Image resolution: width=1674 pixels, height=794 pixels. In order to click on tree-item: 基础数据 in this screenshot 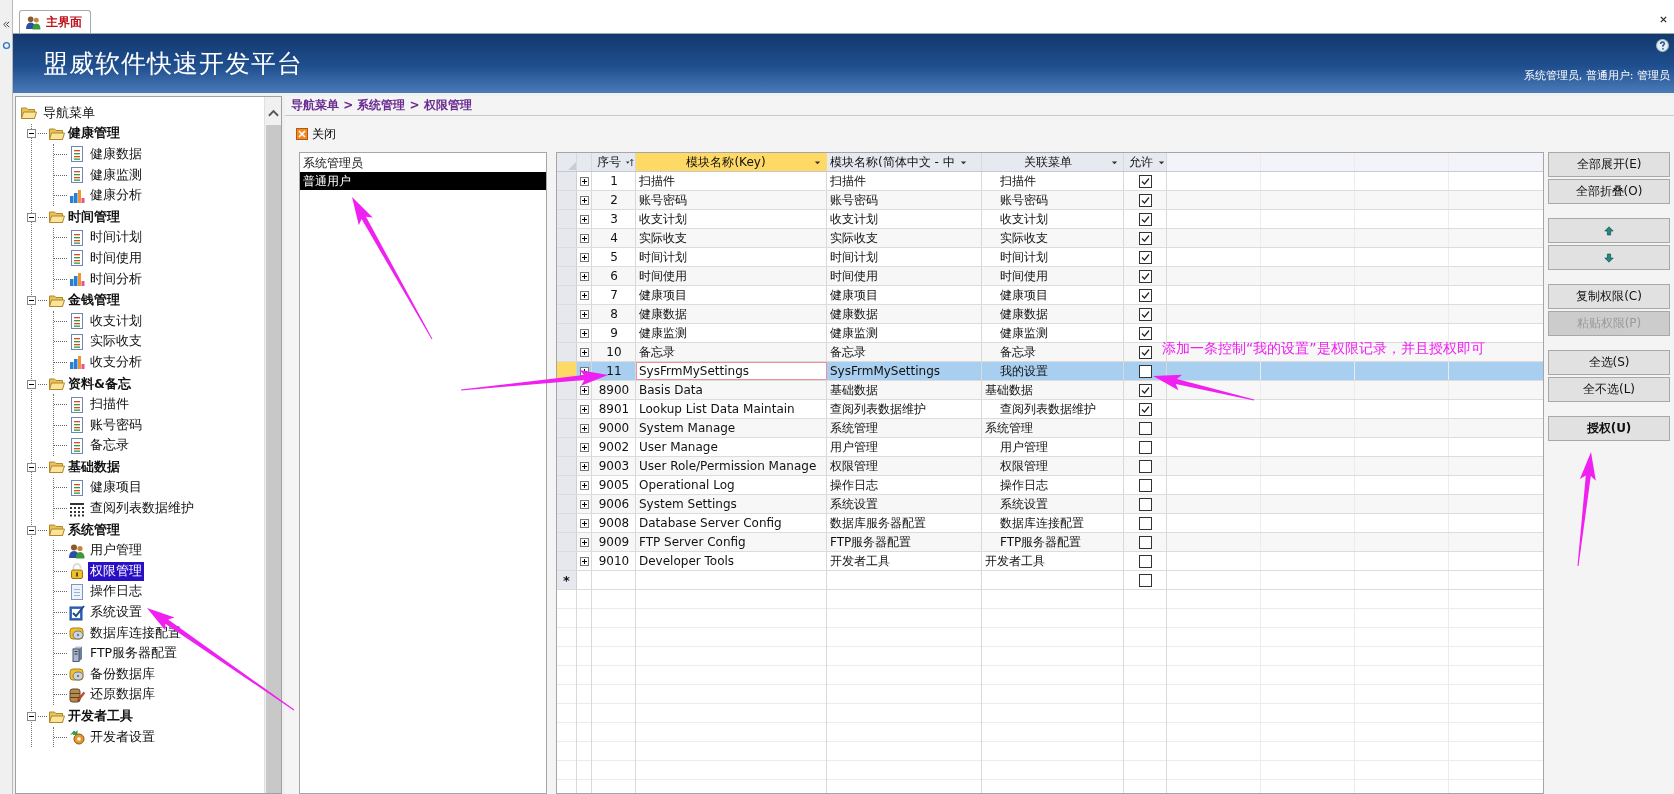, I will do `click(84, 467)`.